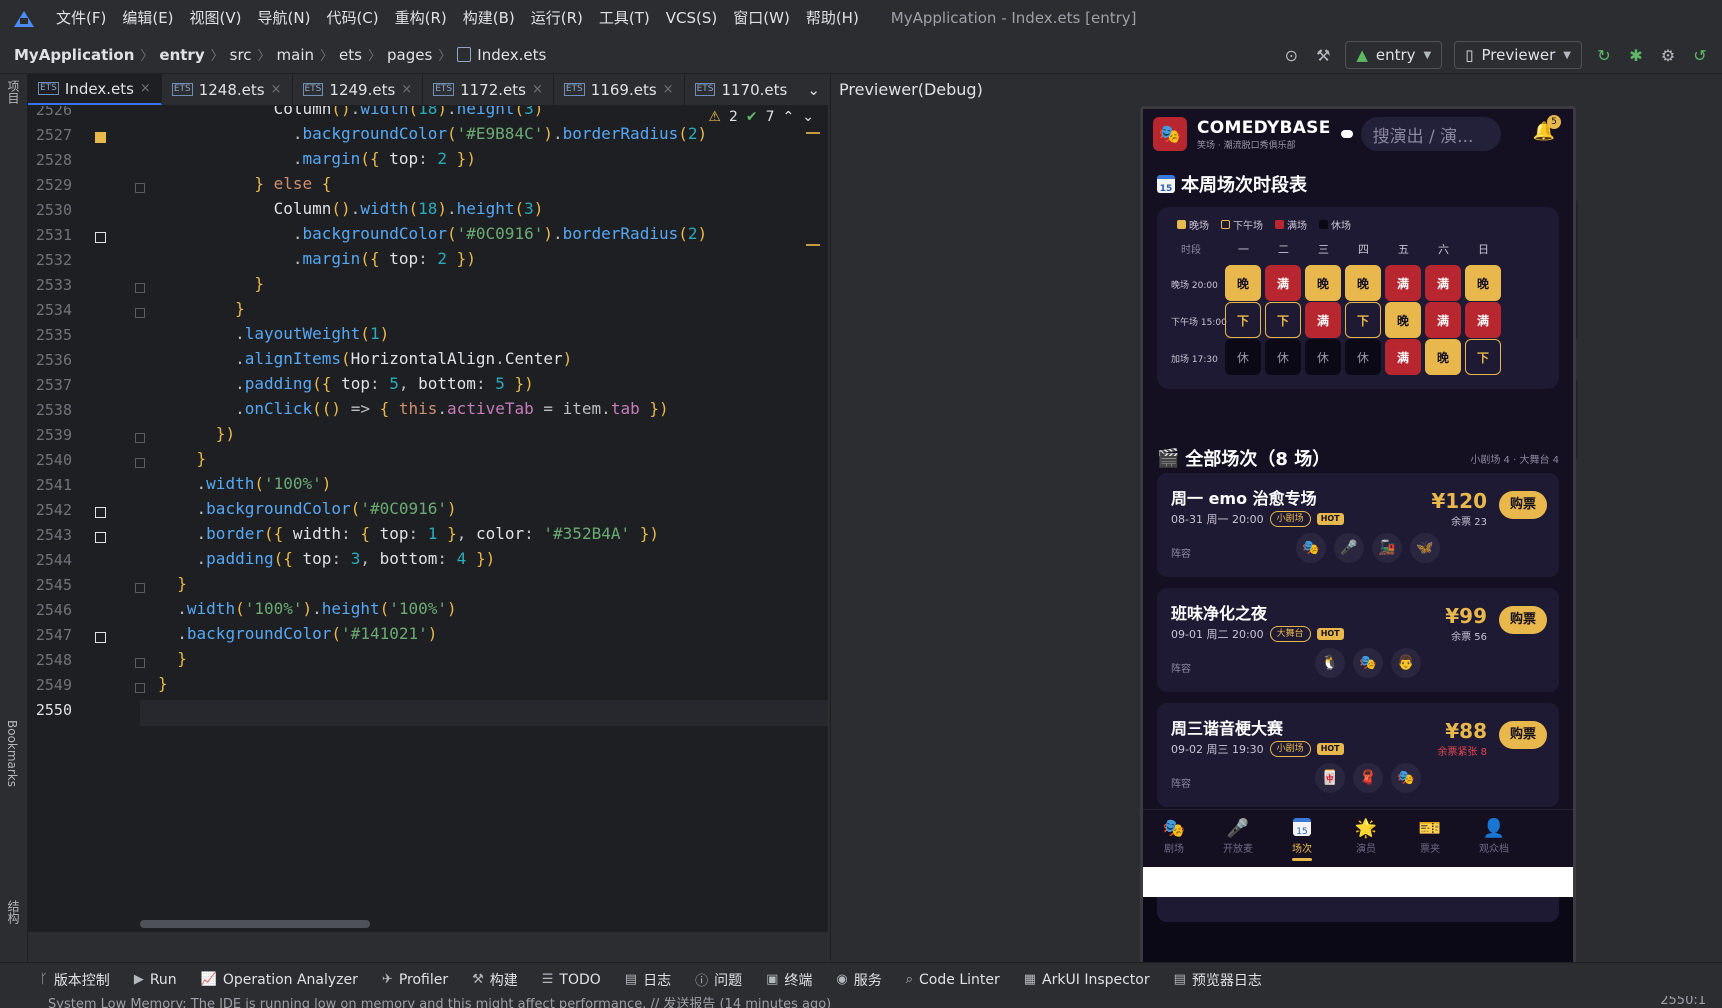 The image size is (1722, 1008). I want to click on bookmarks-tool-button: Bookmarks, so click(12, 753).